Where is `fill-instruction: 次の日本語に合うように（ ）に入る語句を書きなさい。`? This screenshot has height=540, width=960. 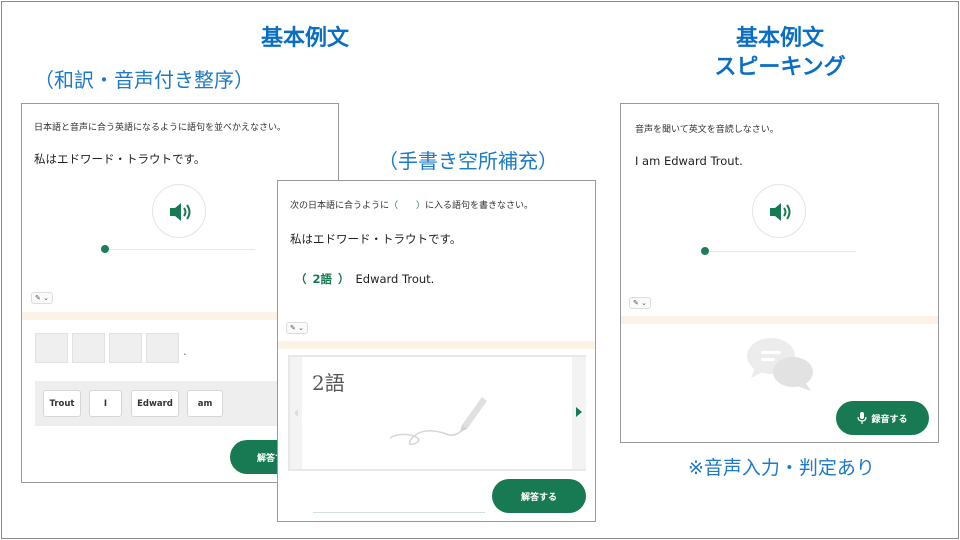
fill-instruction: 次の日本語に合うように（ ）に入る語句を書きなさい。 is located at coordinates (411, 204).